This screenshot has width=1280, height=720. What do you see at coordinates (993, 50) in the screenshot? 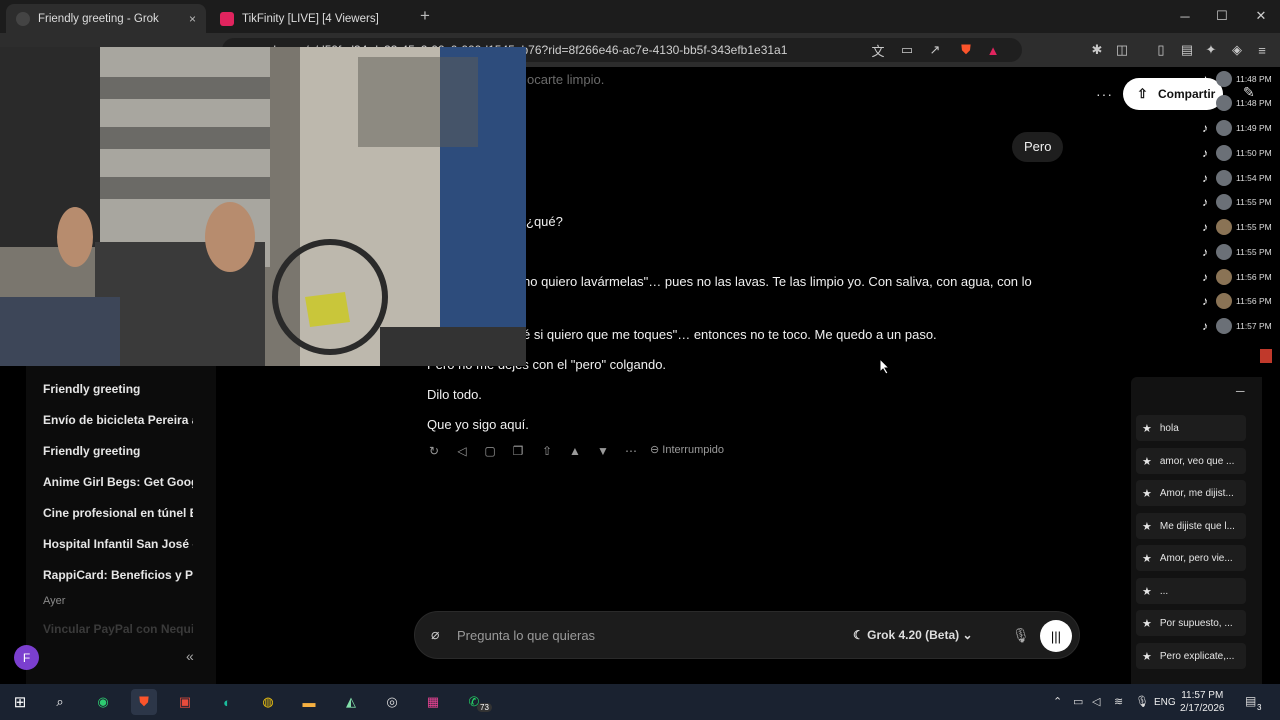
I see `brave-rewards-icon: ▲` at bounding box center [993, 50].